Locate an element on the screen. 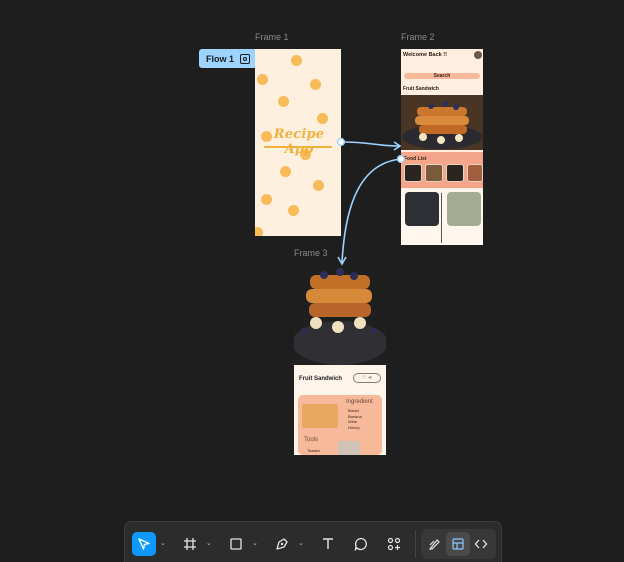 This screenshot has width=624, height=562. pen-tool-button is located at coordinates (282, 544).